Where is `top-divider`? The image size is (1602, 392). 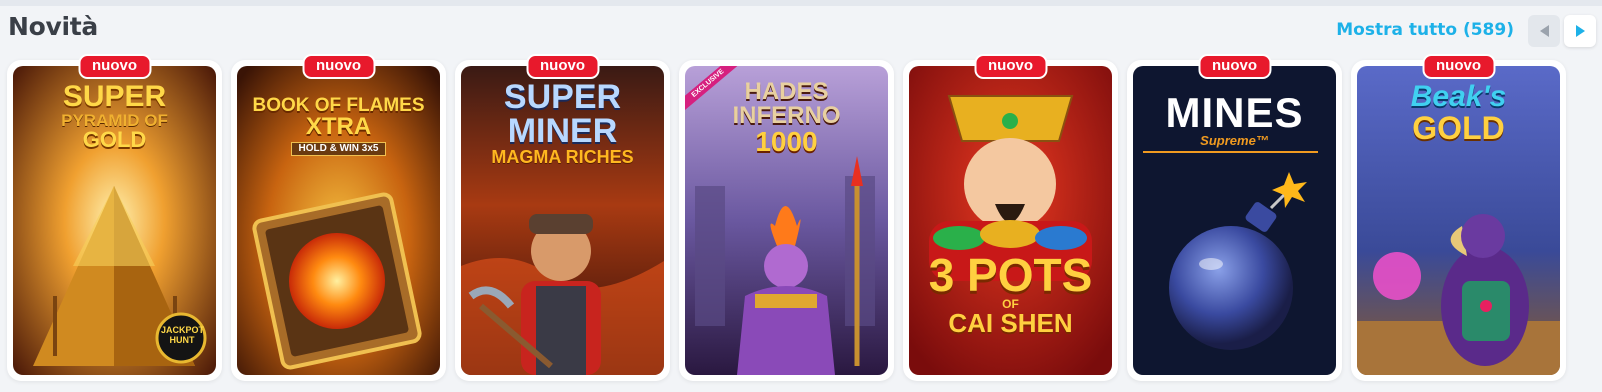 top-divider is located at coordinates (801, 3).